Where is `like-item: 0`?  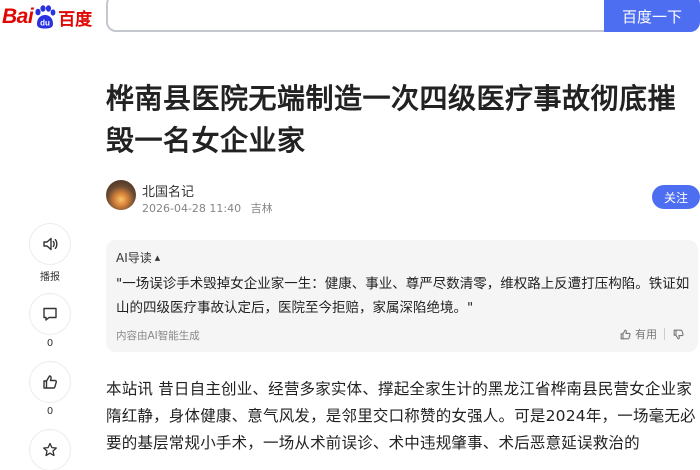 like-item: 0 is located at coordinates (50, 389).